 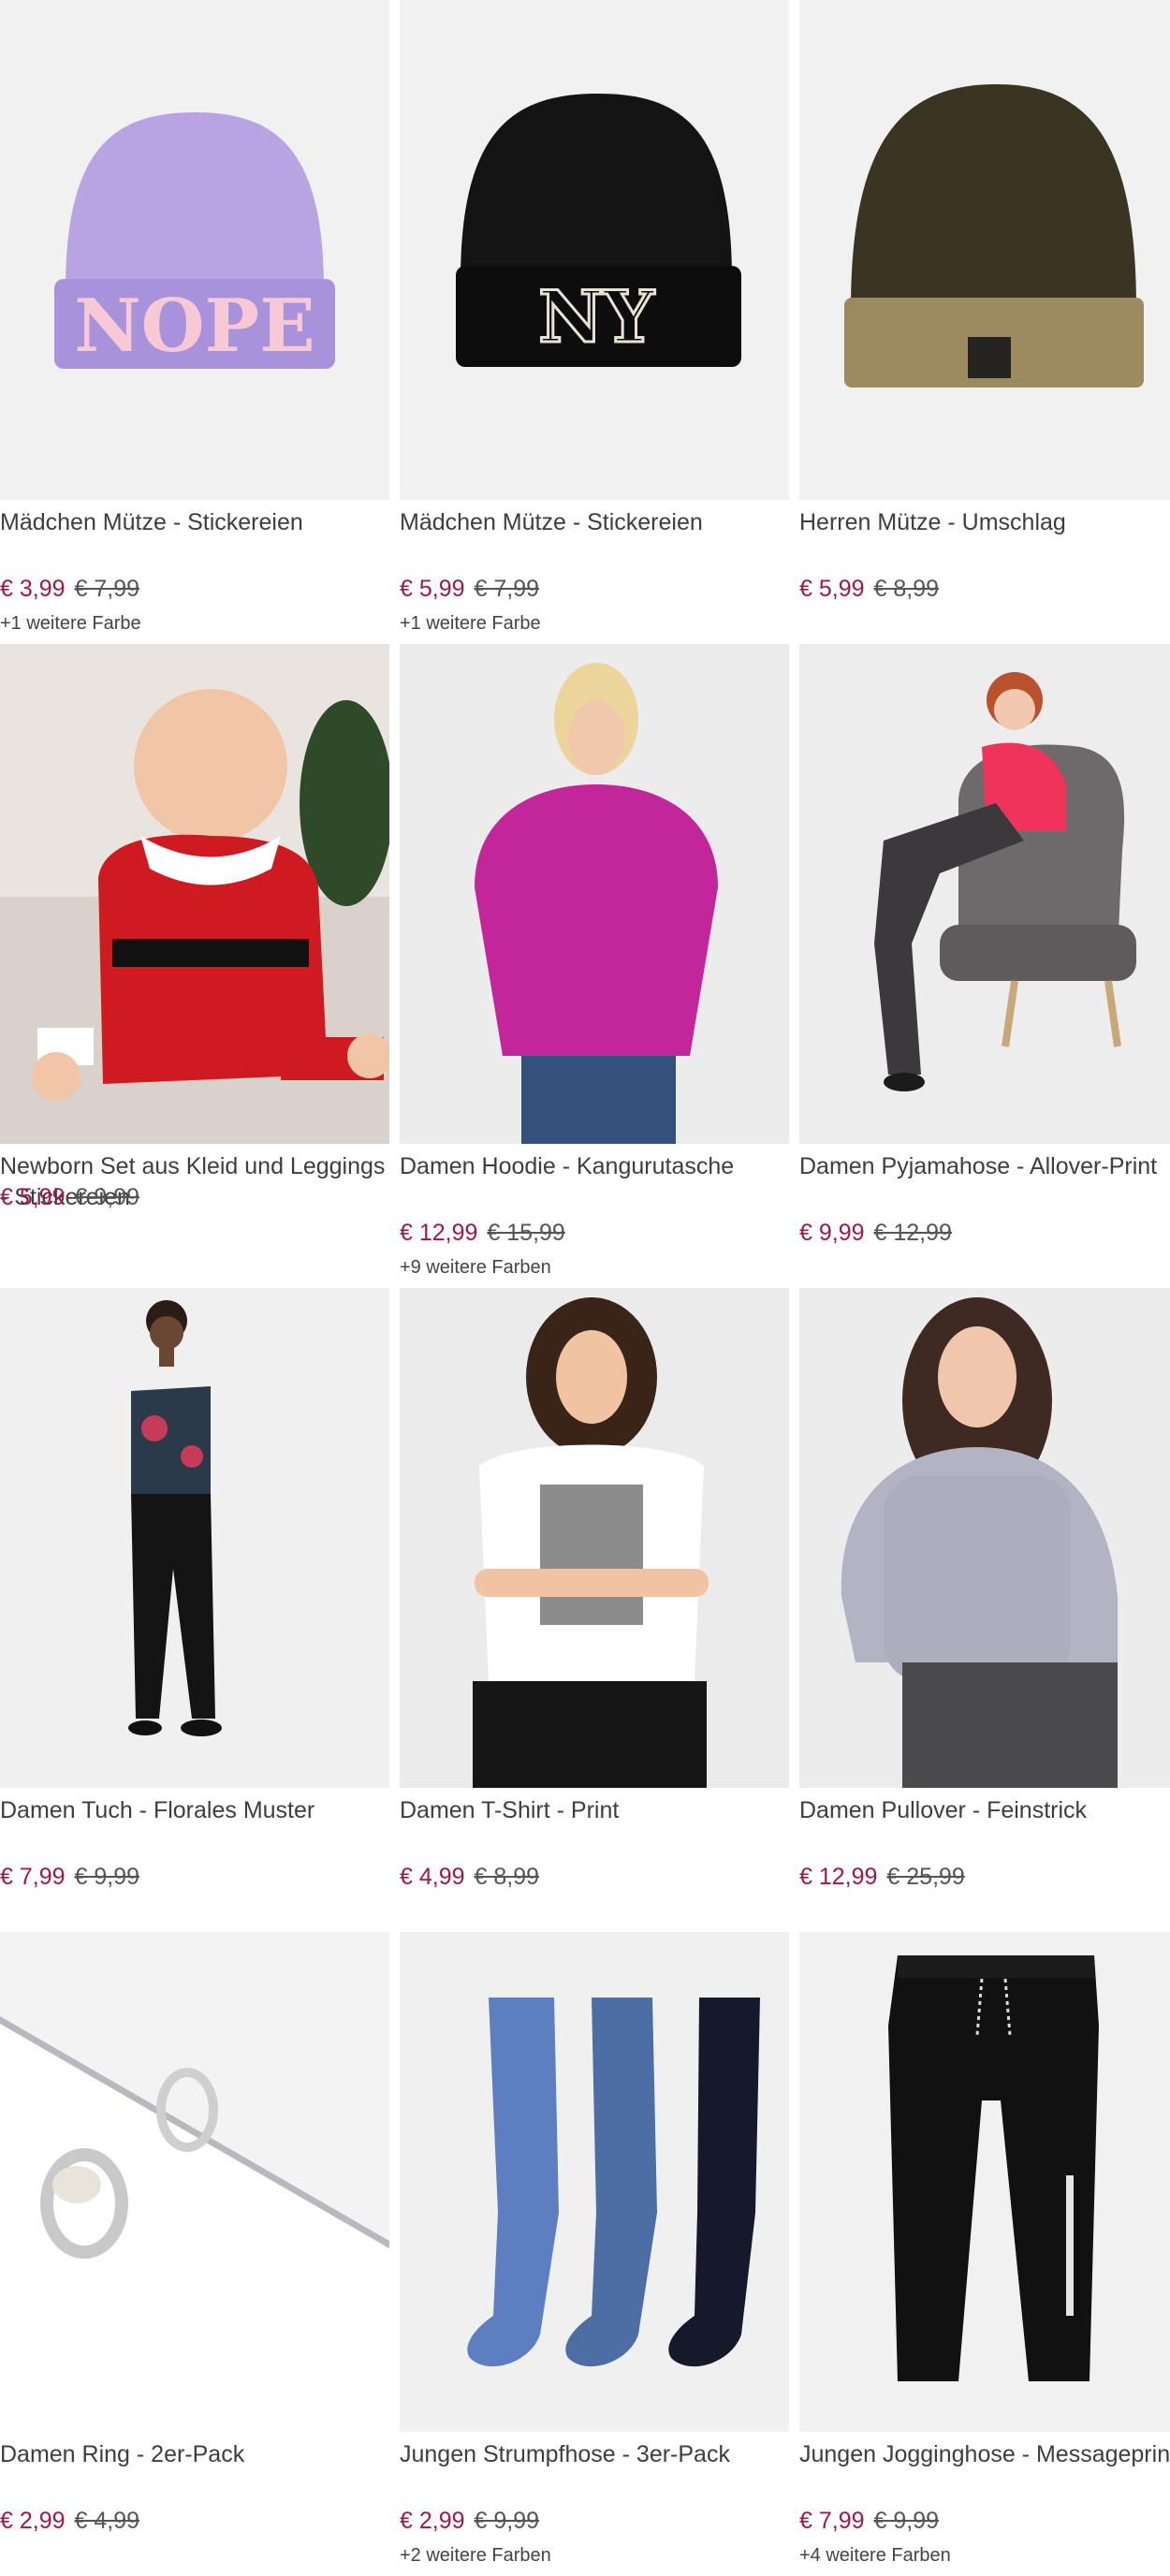 I want to click on old-price: € 15,99, so click(x=526, y=1233).